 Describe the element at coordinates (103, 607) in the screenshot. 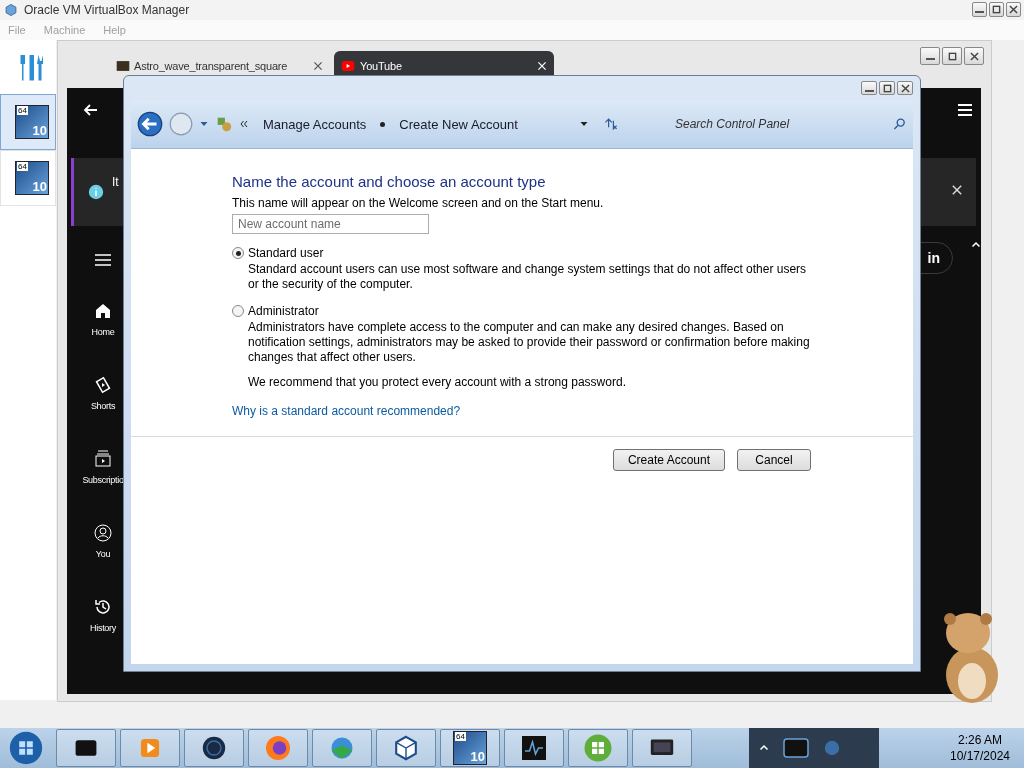

I see `history-icon` at that location.